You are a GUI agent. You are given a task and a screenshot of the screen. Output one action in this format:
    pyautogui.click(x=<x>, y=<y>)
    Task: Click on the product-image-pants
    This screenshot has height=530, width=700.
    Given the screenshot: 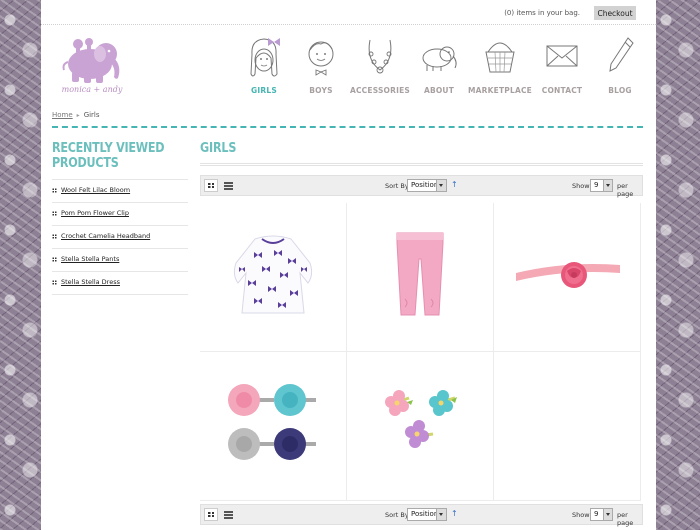 What is the action you would take?
    pyautogui.click(x=420, y=274)
    